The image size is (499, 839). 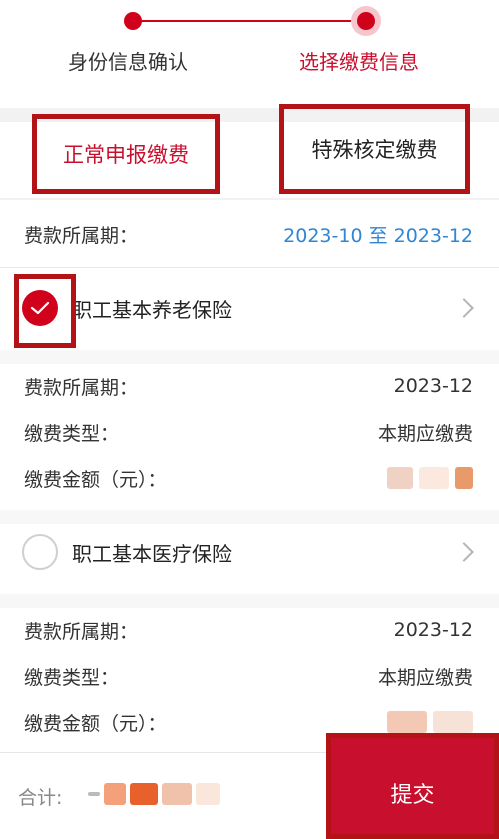 What do you see at coordinates (95, 479) in the screenshot?
I see `pension-amount-label: 缴费金额（元）：` at bounding box center [95, 479].